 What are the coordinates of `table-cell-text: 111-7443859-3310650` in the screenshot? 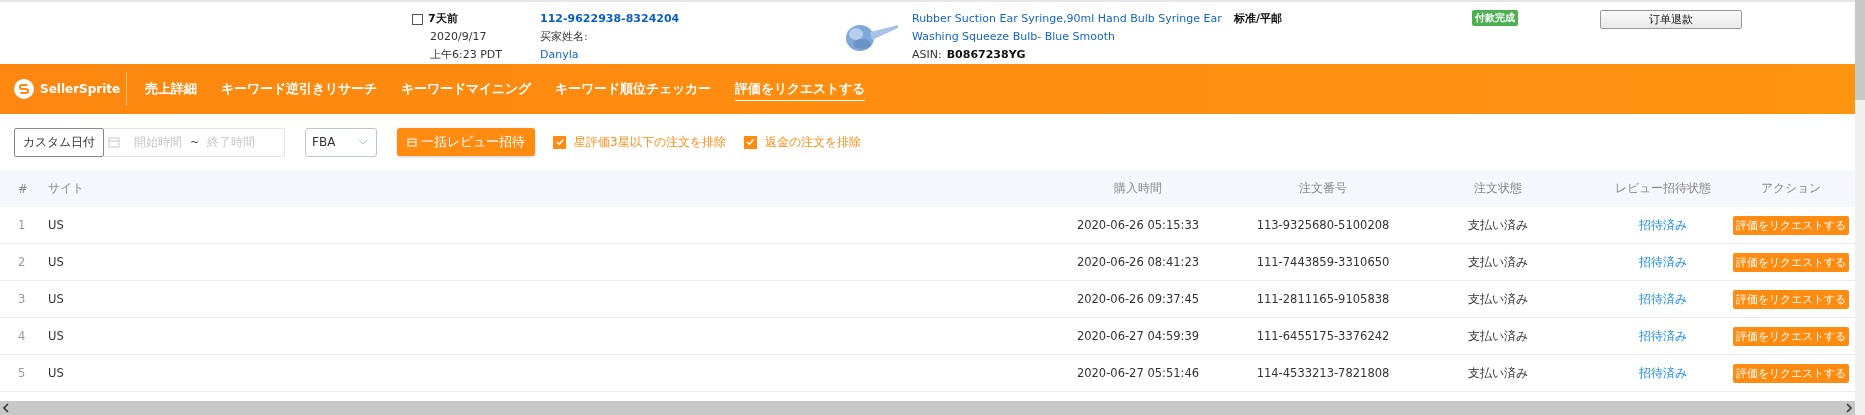 It's located at (1323, 262).